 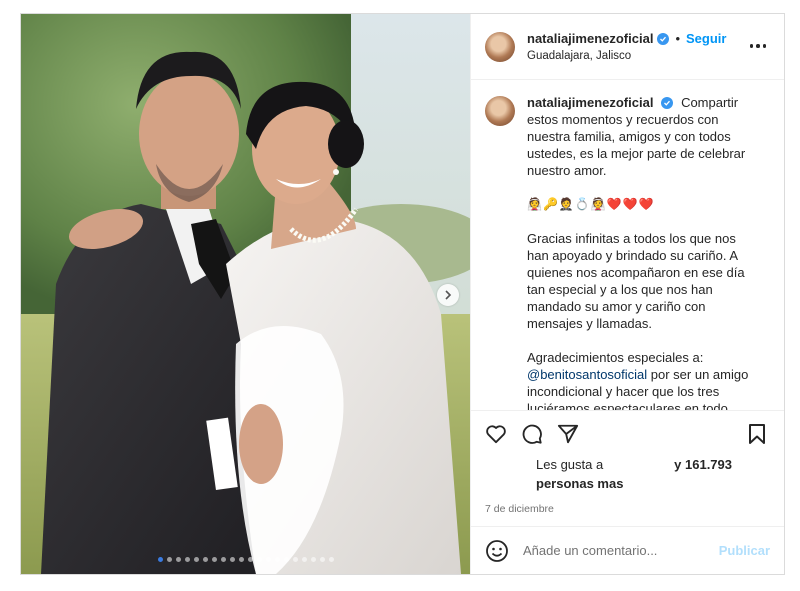 I want to click on author-username: nataliajimenezoficial, so click(x=590, y=38).